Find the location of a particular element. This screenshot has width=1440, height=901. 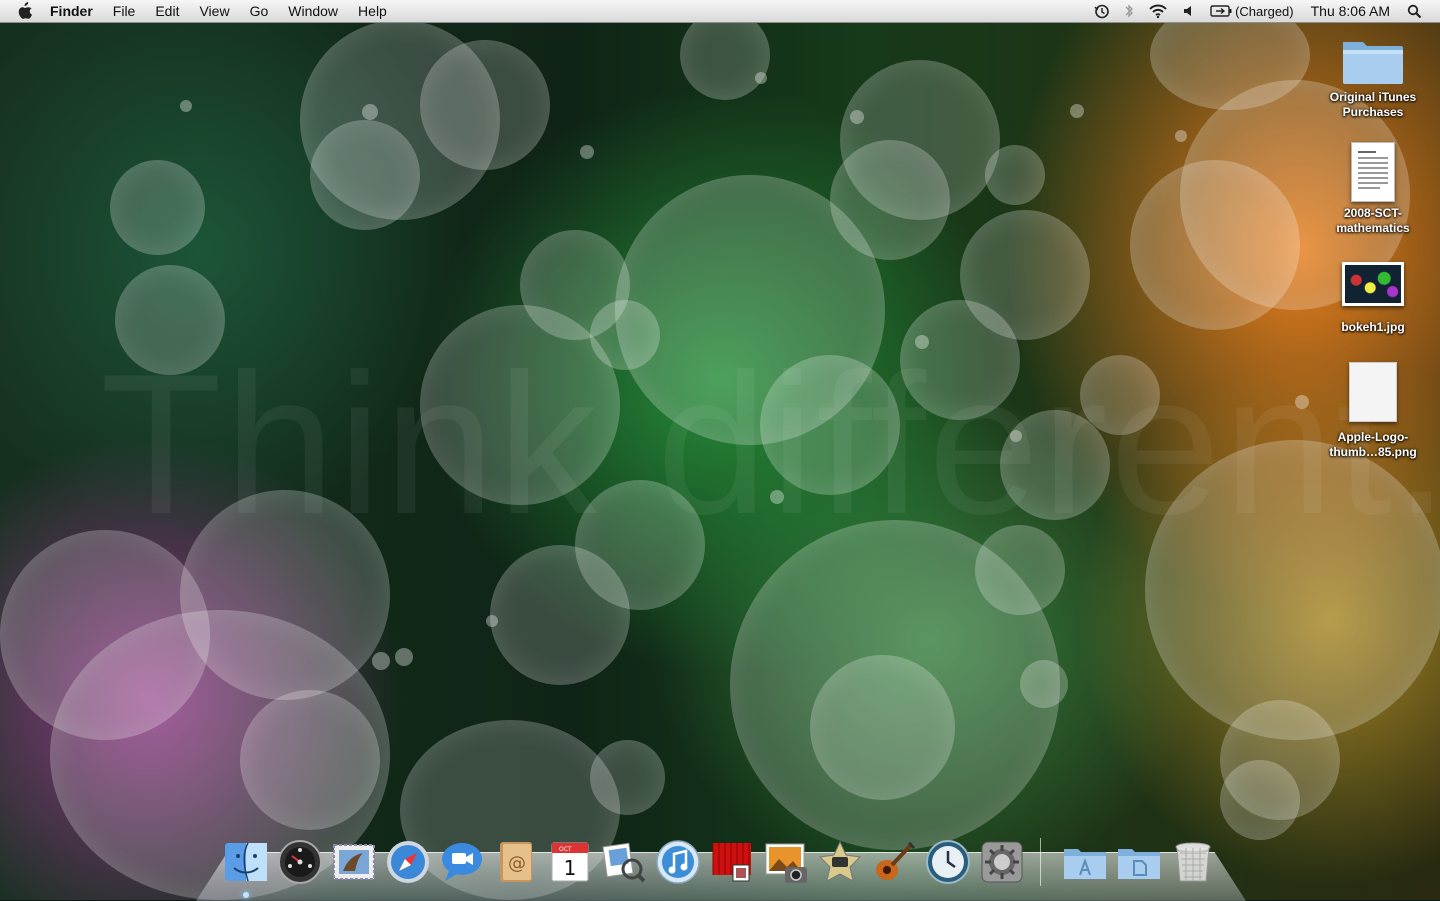

desktop-icon-label: Original iTunes Purchases is located at coordinates (1373, 104).